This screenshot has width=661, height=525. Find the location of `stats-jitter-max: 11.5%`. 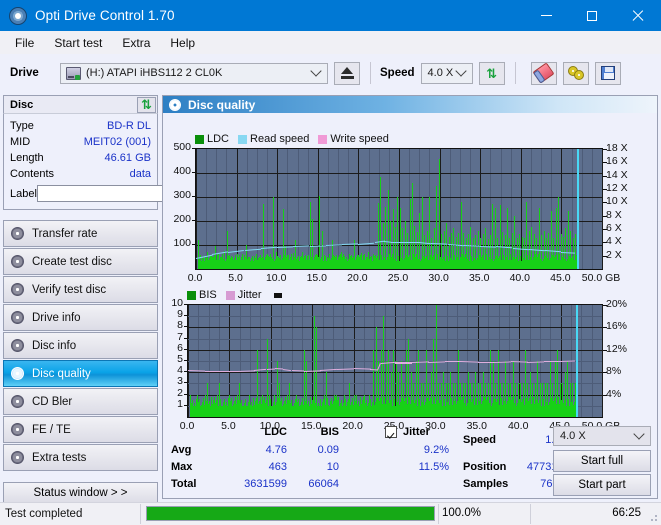

stats-jitter-max: 11.5% is located at coordinates (433, 467).